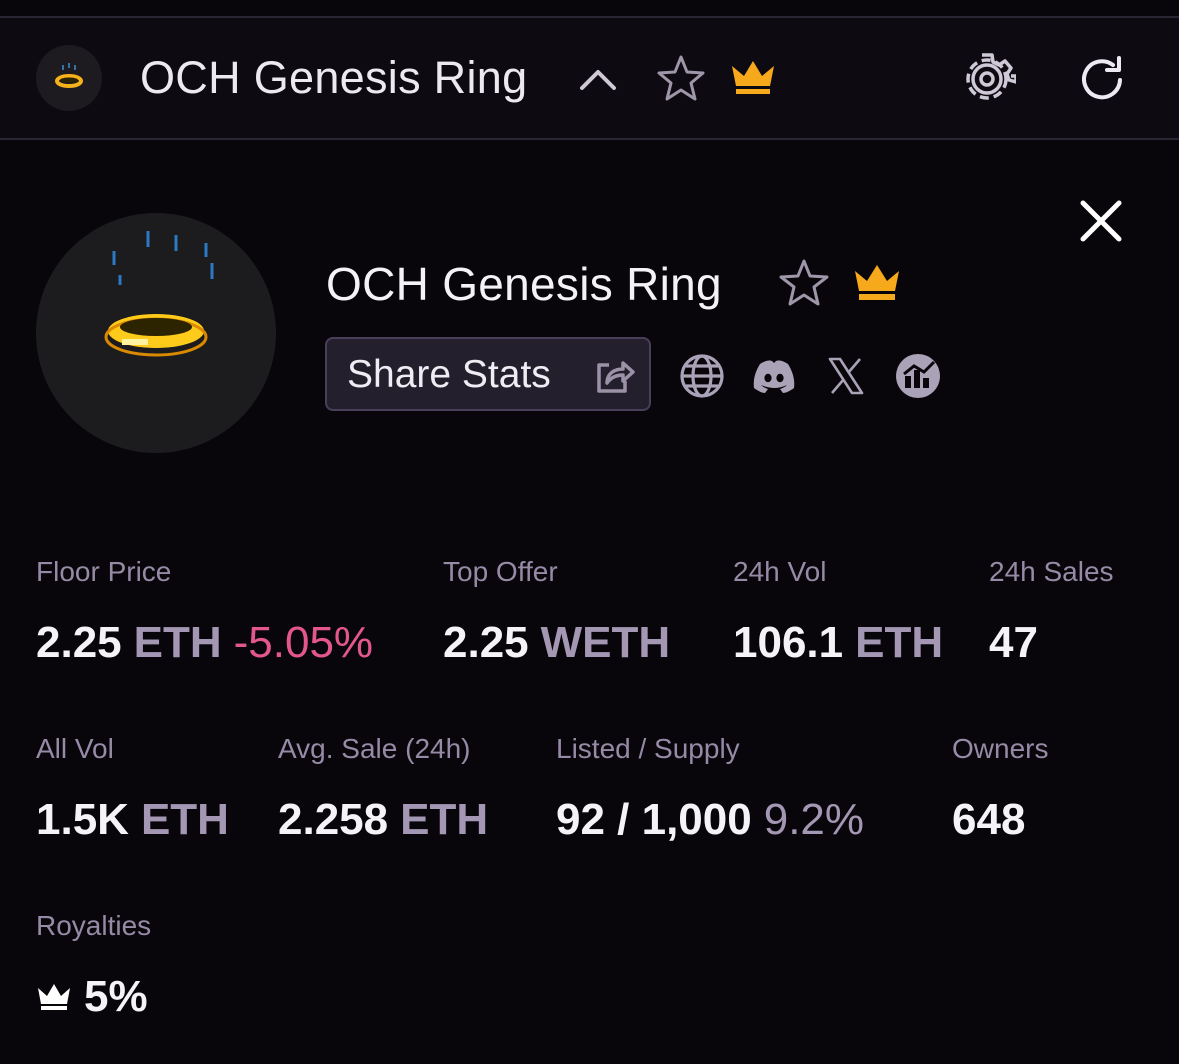 This screenshot has width=1179, height=1064. I want to click on globe-icon, so click(702, 376).